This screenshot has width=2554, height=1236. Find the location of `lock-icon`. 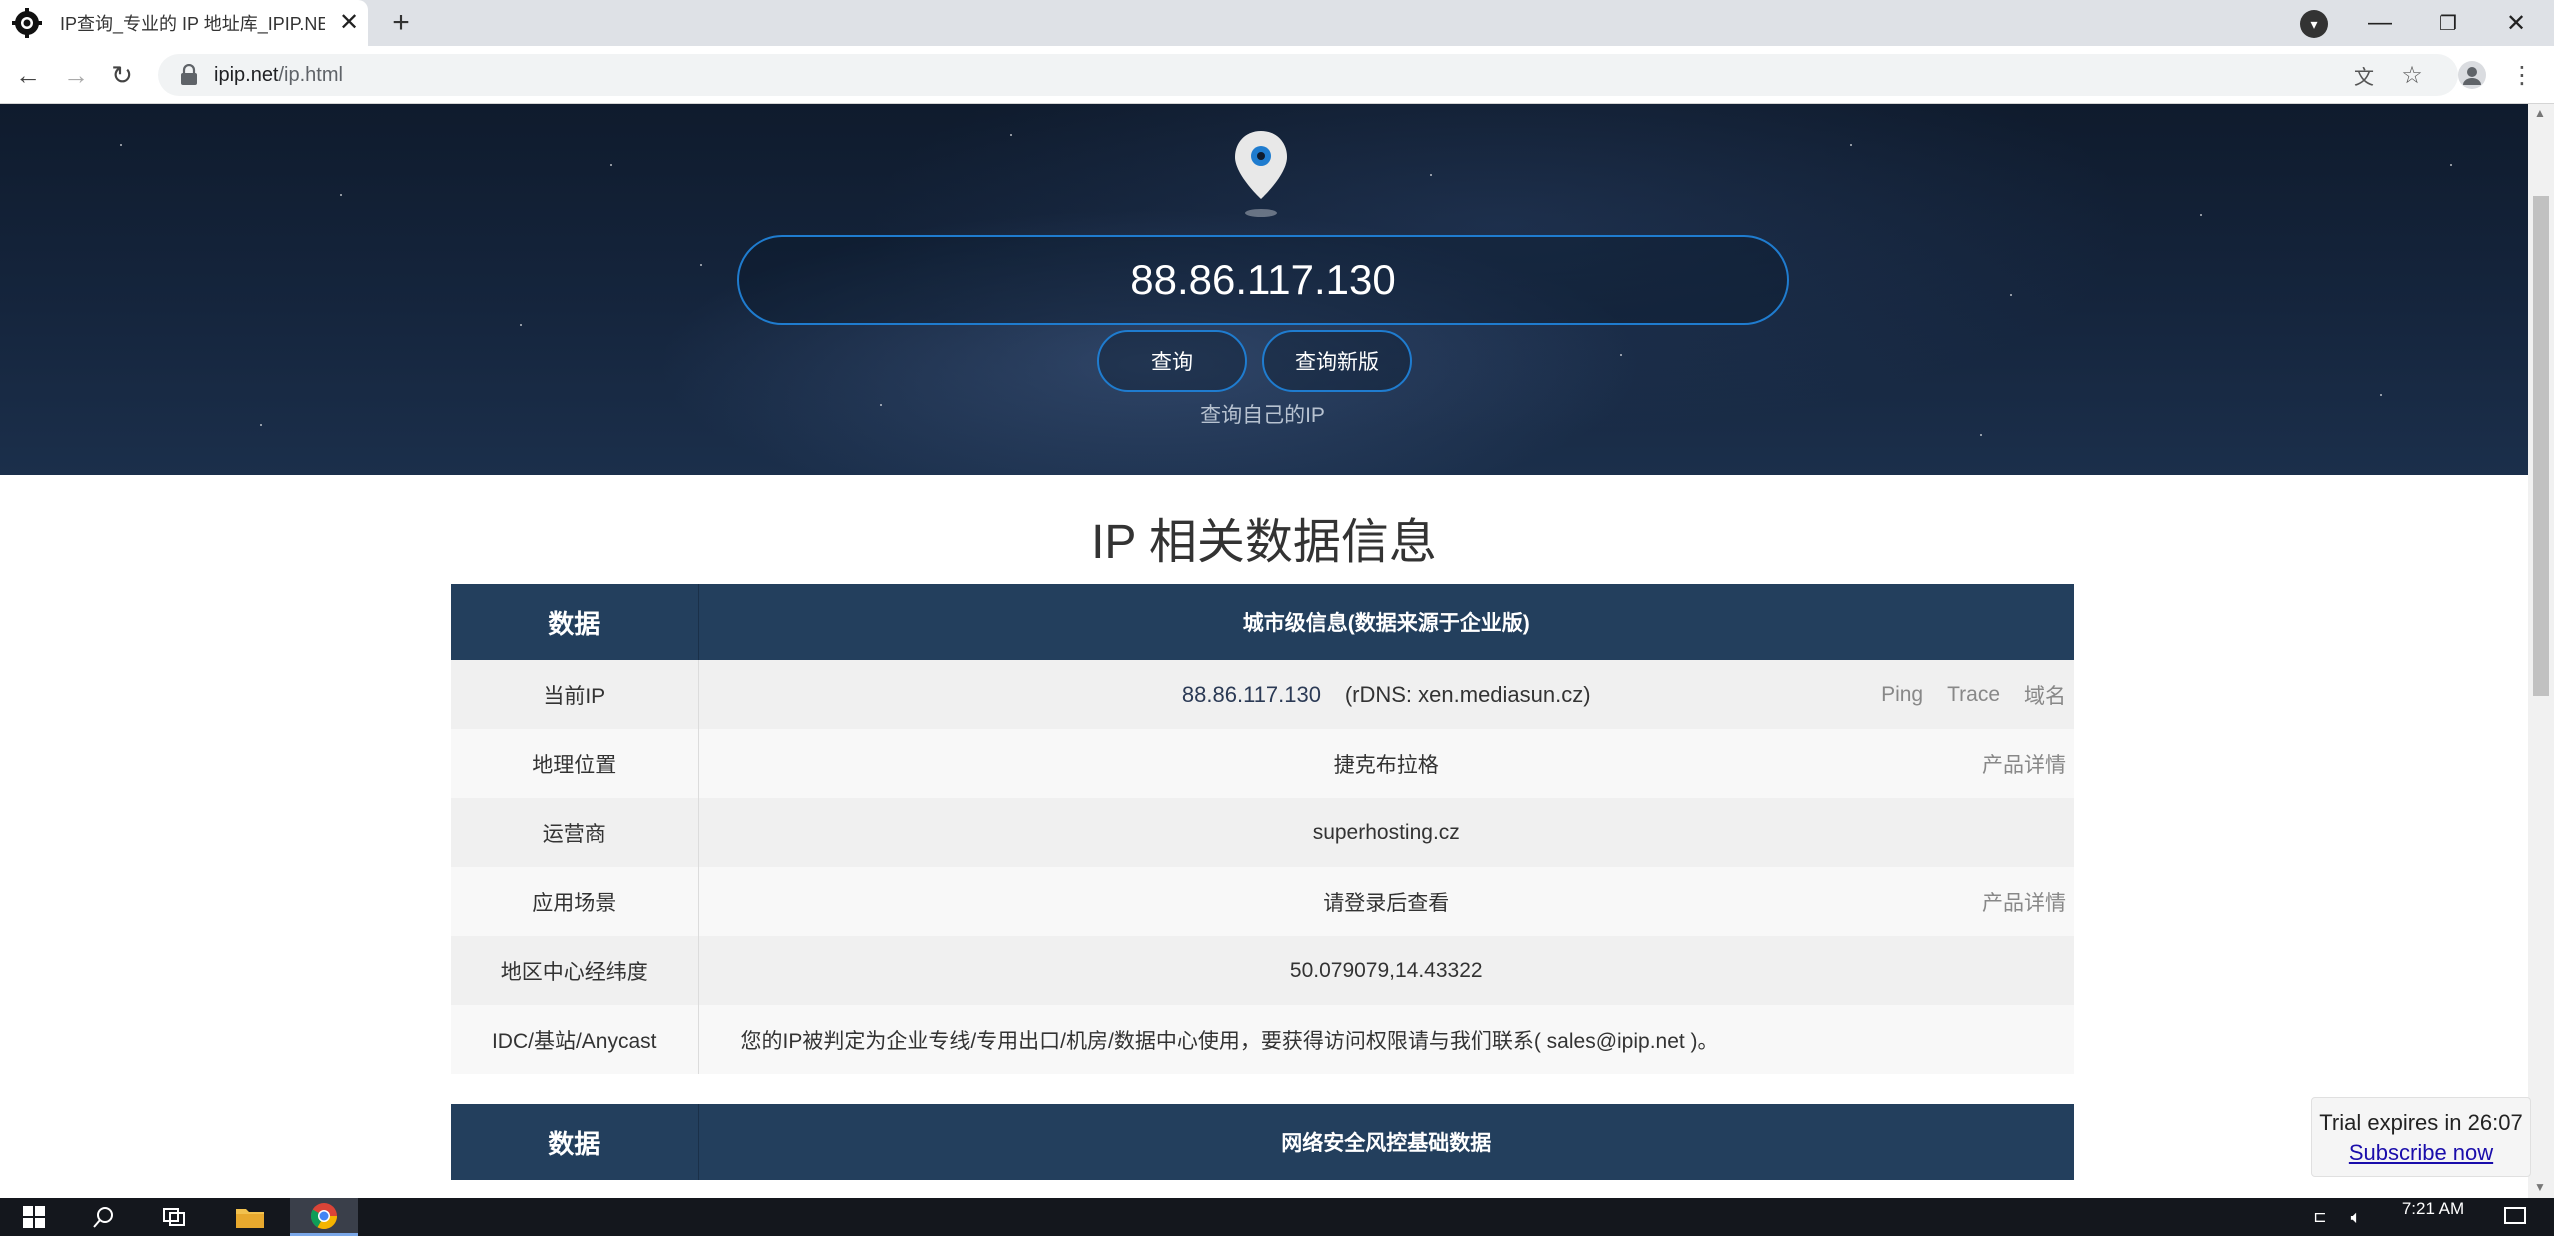

lock-icon is located at coordinates (189, 74).